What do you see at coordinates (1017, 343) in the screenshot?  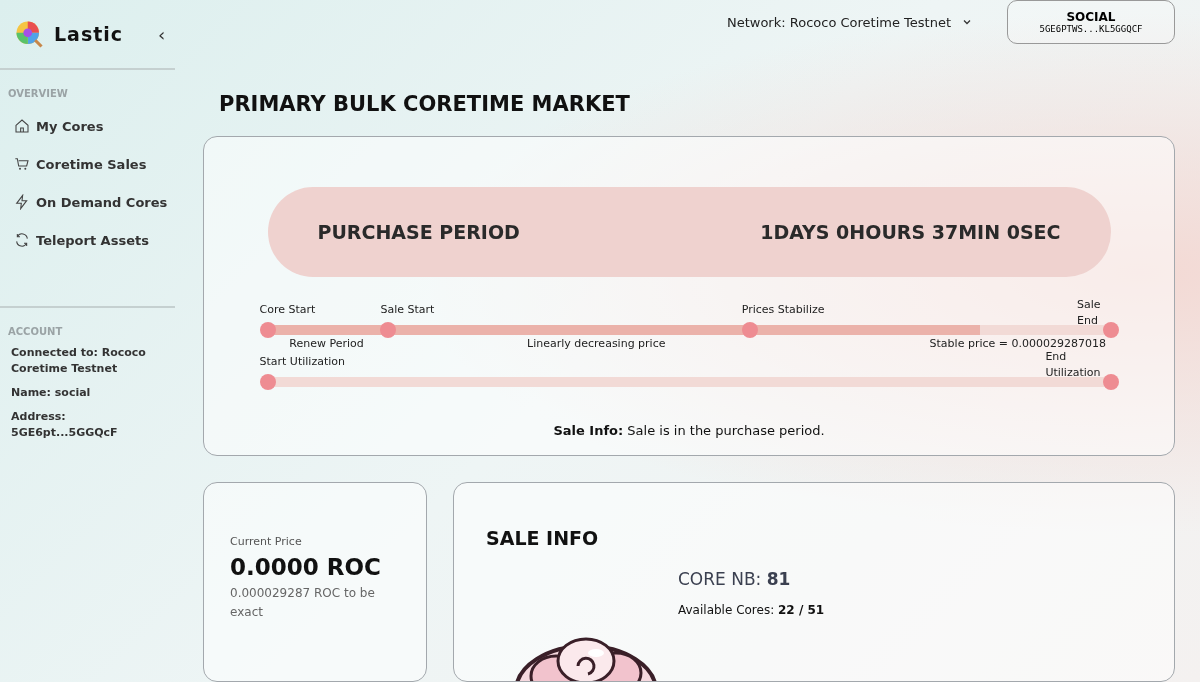 I see `timeline-label: Stable price = 0.000029287018` at bounding box center [1017, 343].